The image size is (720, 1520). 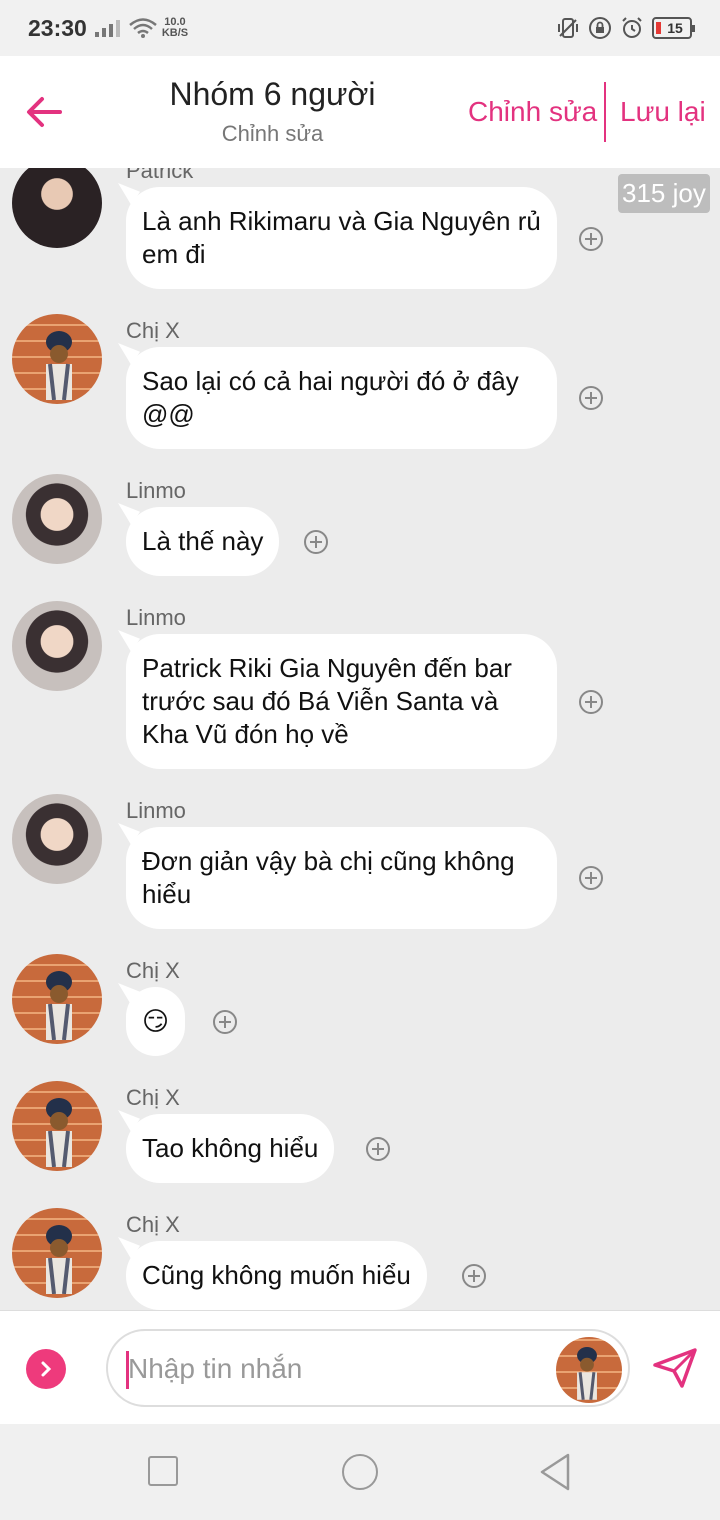 I want to click on net-speed: 10.0 KB/S, so click(x=175, y=28).